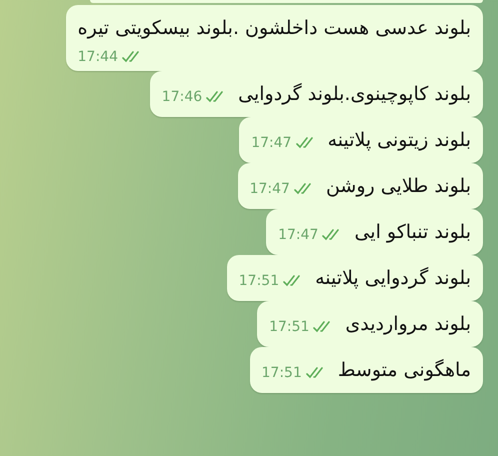 This screenshot has height=456, width=498. Describe the element at coordinates (404, 370) in the screenshot. I see `message-text: ماهگونی متوسط` at that location.